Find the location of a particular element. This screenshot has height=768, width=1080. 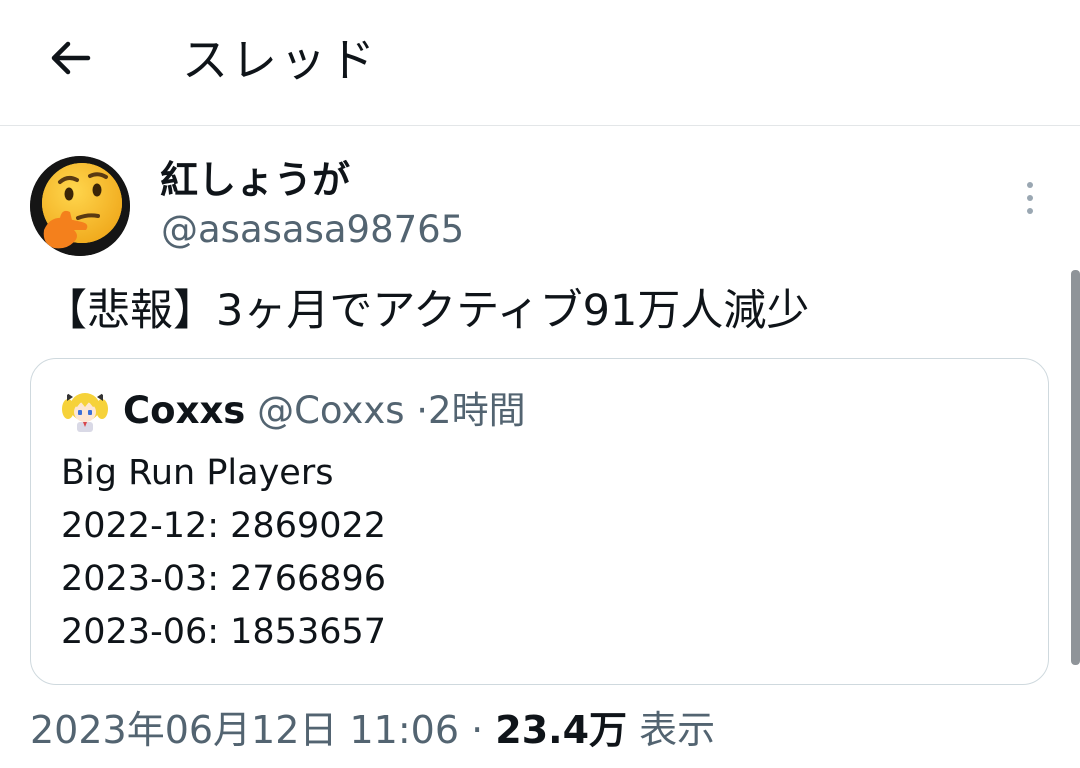

tweet-text: 【悲報】3ヶ月でアクティブ91万人減少 is located at coordinates (427, 311).